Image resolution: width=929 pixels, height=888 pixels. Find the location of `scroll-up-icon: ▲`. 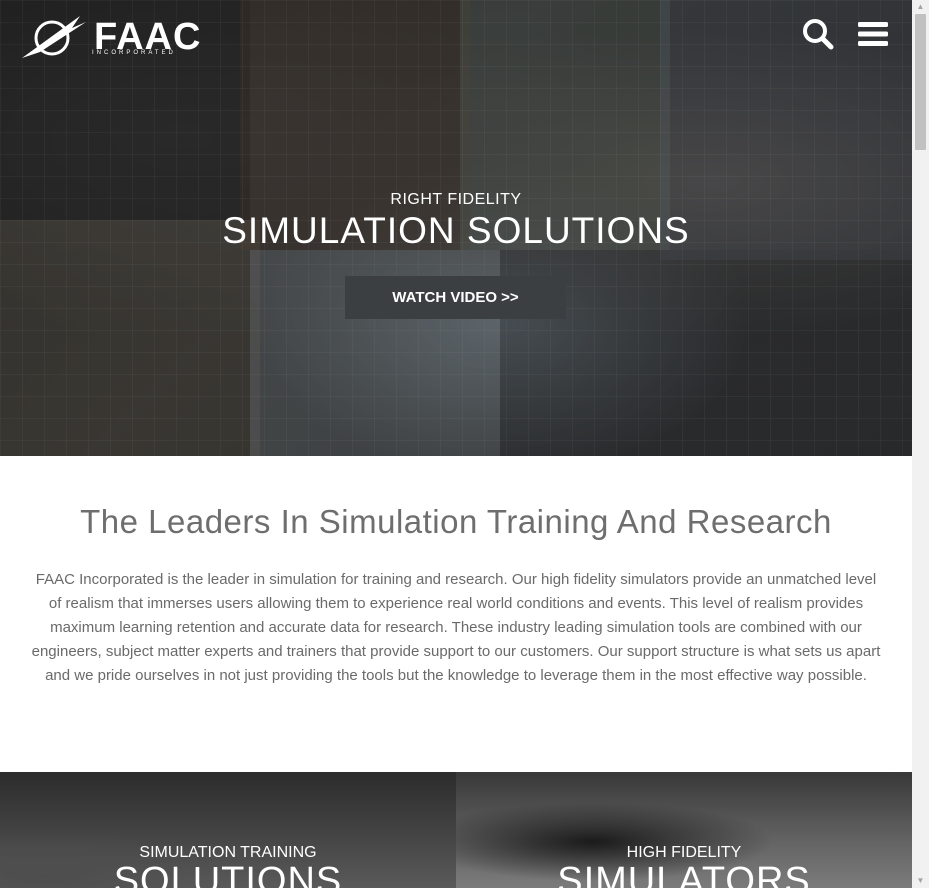

scroll-up-icon: ▲ is located at coordinates (920, 7).